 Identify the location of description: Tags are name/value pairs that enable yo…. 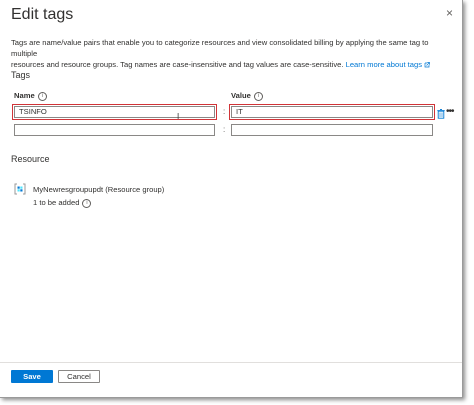
(231, 53).